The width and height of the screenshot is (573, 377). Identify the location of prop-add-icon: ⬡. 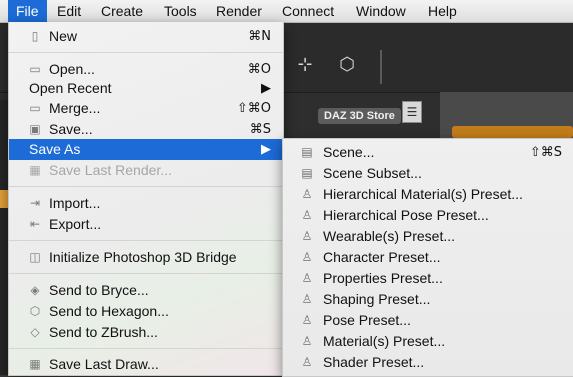
(347, 65).